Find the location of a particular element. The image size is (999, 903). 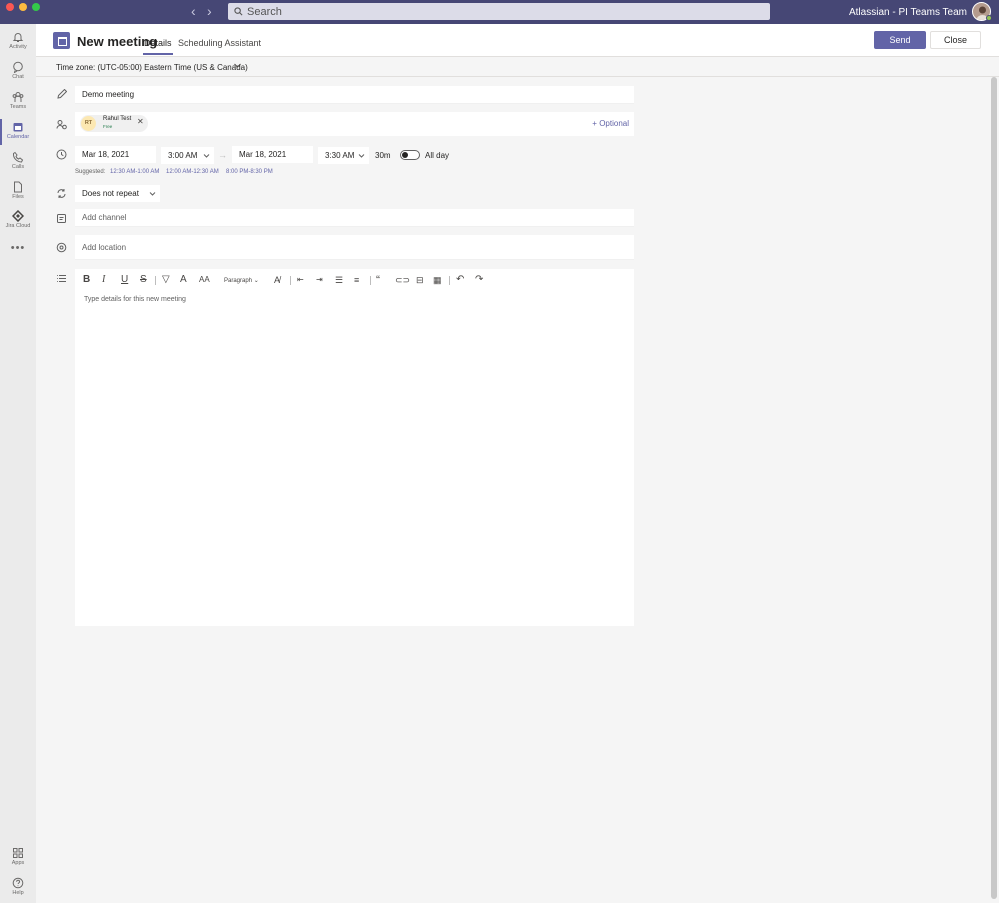

search-icon is located at coordinates (238, 11).